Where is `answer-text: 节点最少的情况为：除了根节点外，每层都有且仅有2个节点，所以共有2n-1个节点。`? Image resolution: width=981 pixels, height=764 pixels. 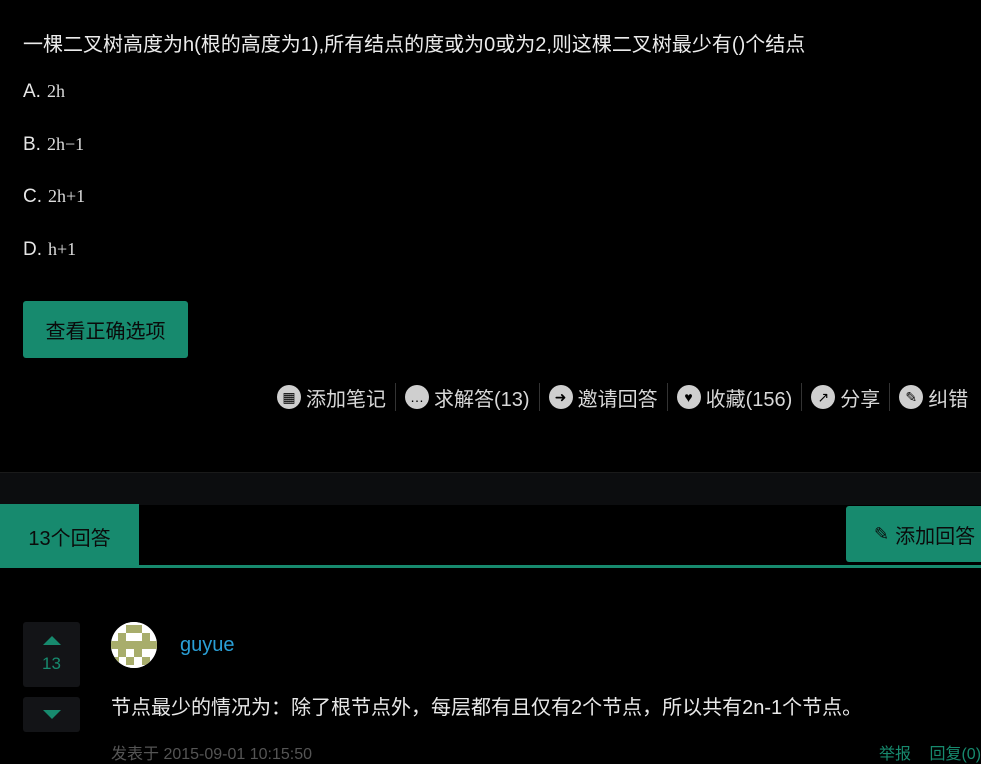
answer-text: 节点最少的情况为：除了根节点外，每层都有且仅有2个节点，所以共有2n-1个节点。 is located at coordinates (487, 708).